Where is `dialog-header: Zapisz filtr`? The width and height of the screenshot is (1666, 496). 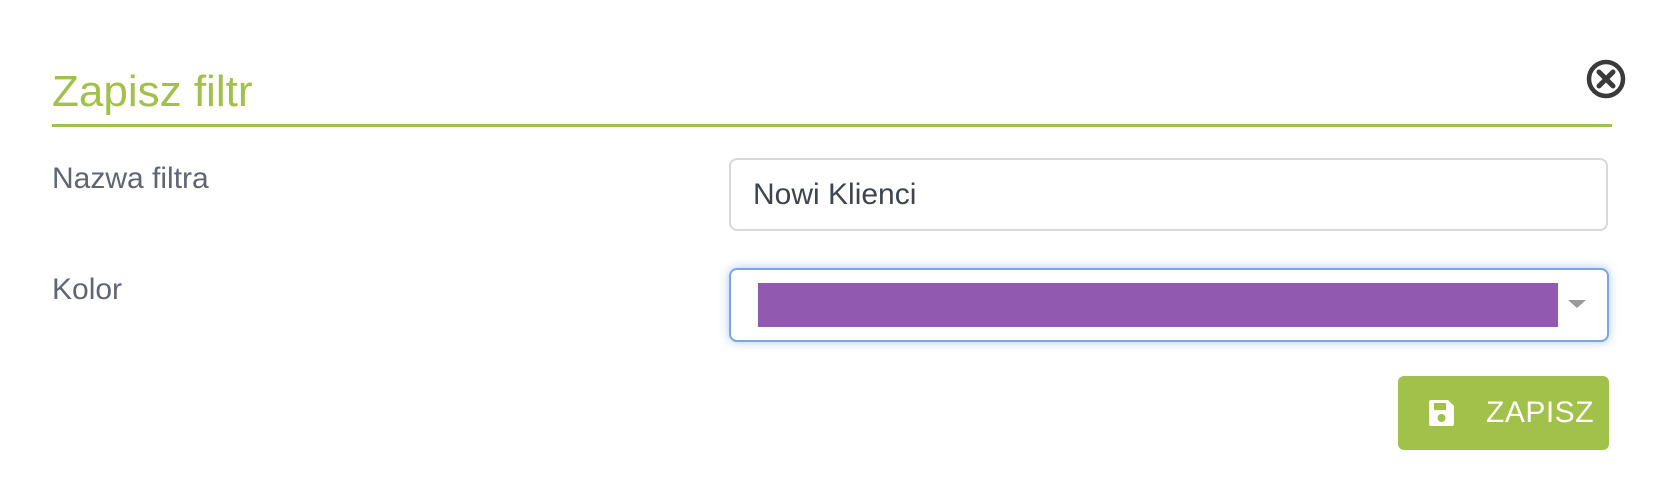 dialog-header: Zapisz filtr is located at coordinates (832, 92).